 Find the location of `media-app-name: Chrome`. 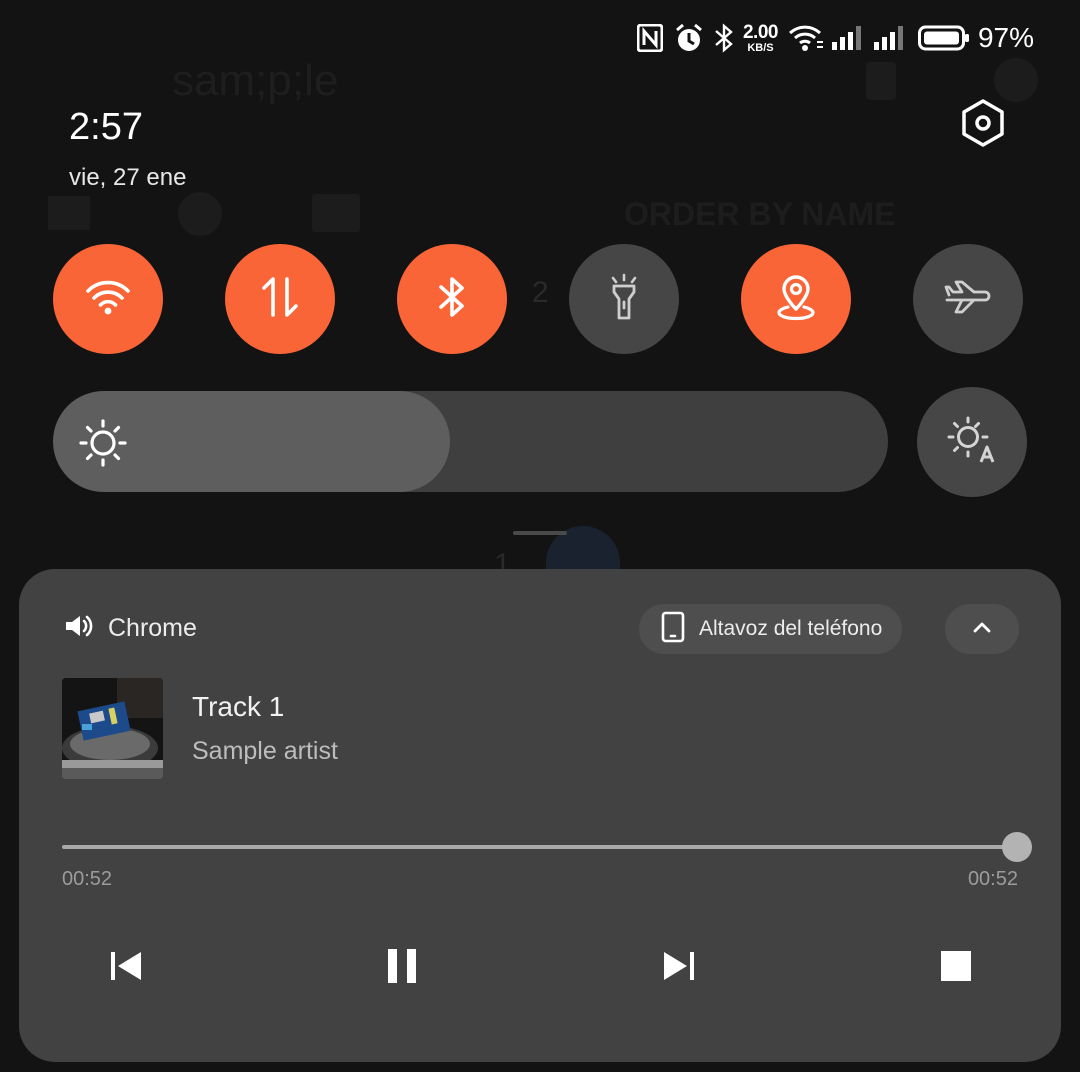

media-app-name: Chrome is located at coordinates (152, 628).